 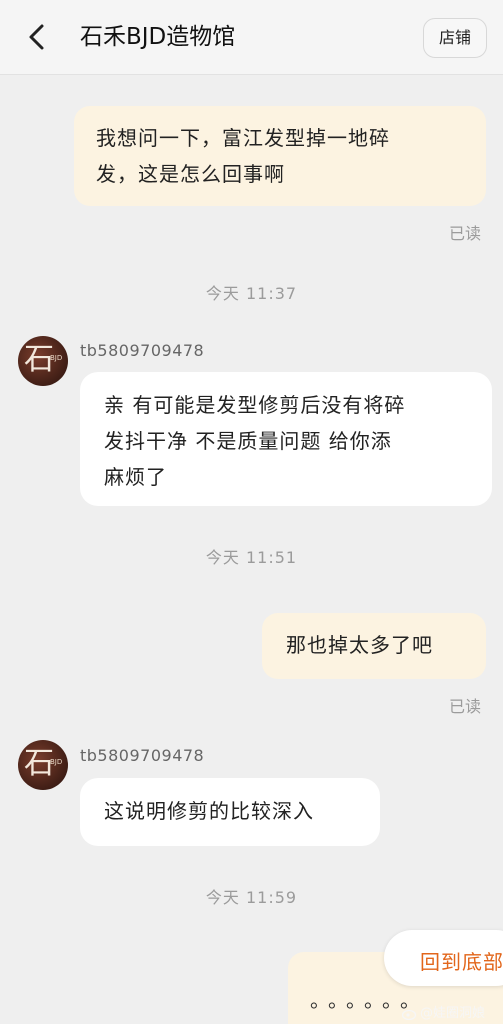 What do you see at coordinates (255, 441) in the screenshot?
I see `message-text: 亲 有可能是发型修剪后没有将碎 发抖干净 不是质量问题 给你添 麻烦了` at bounding box center [255, 441].